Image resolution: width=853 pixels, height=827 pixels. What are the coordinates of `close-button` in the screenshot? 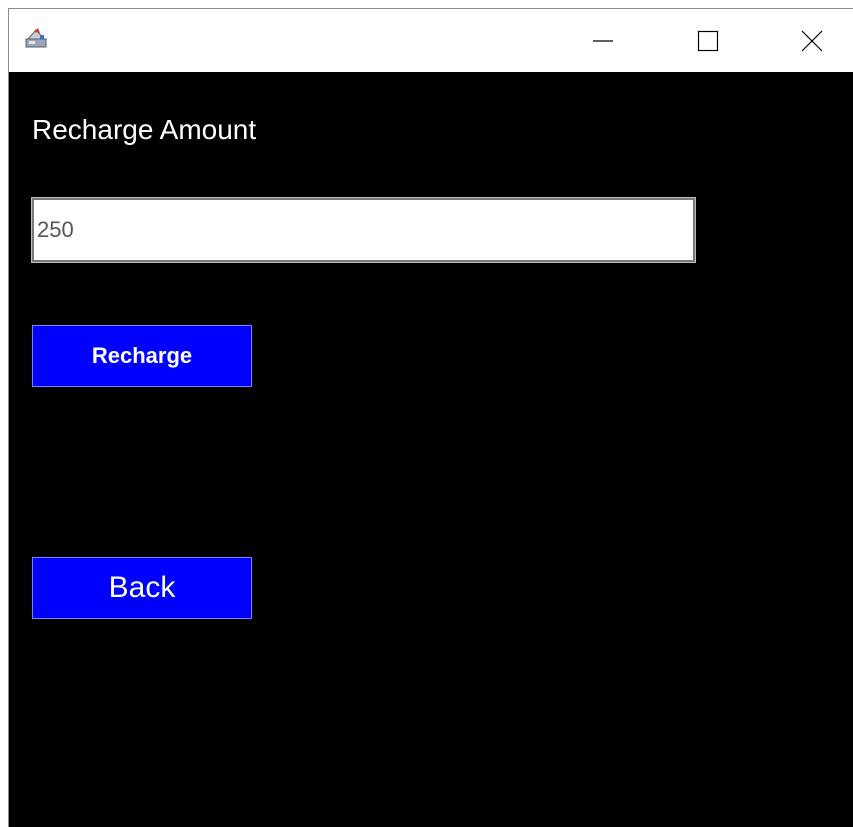 It's located at (812, 40).